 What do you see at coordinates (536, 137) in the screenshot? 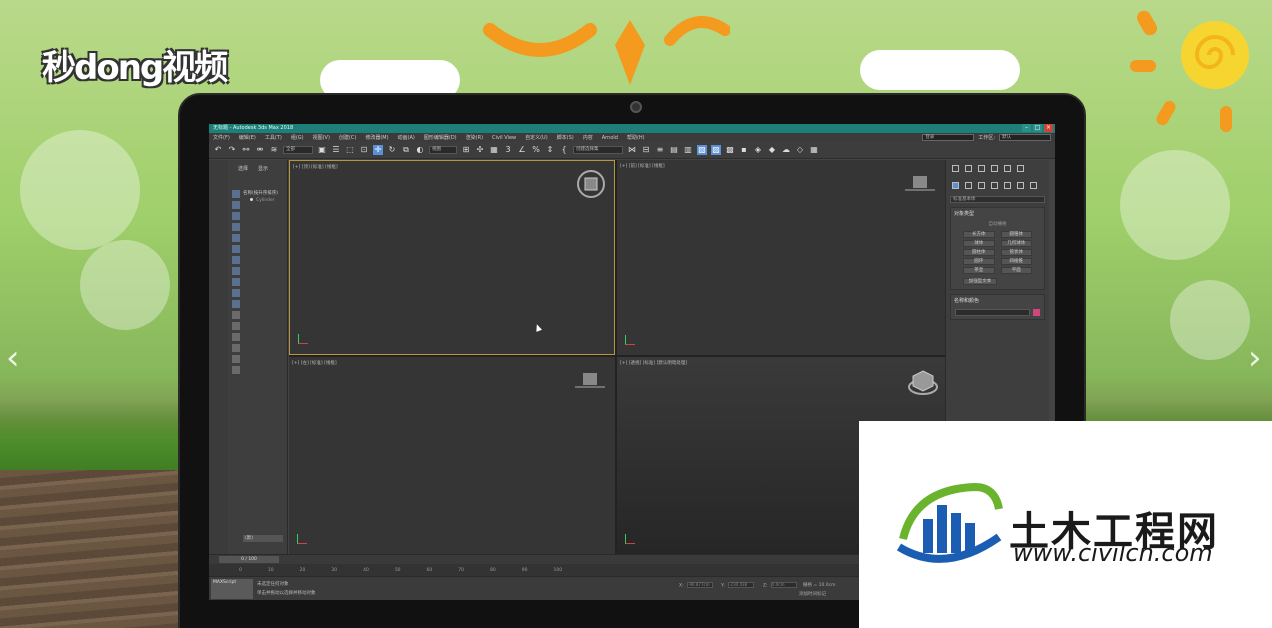
I see `menu-customize: 自定义(U)` at bounding box center [536, 137].